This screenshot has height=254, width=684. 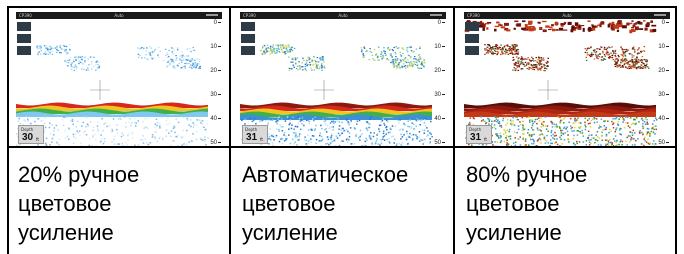 I want to click on menu-icon, so click(x=436, y=15).